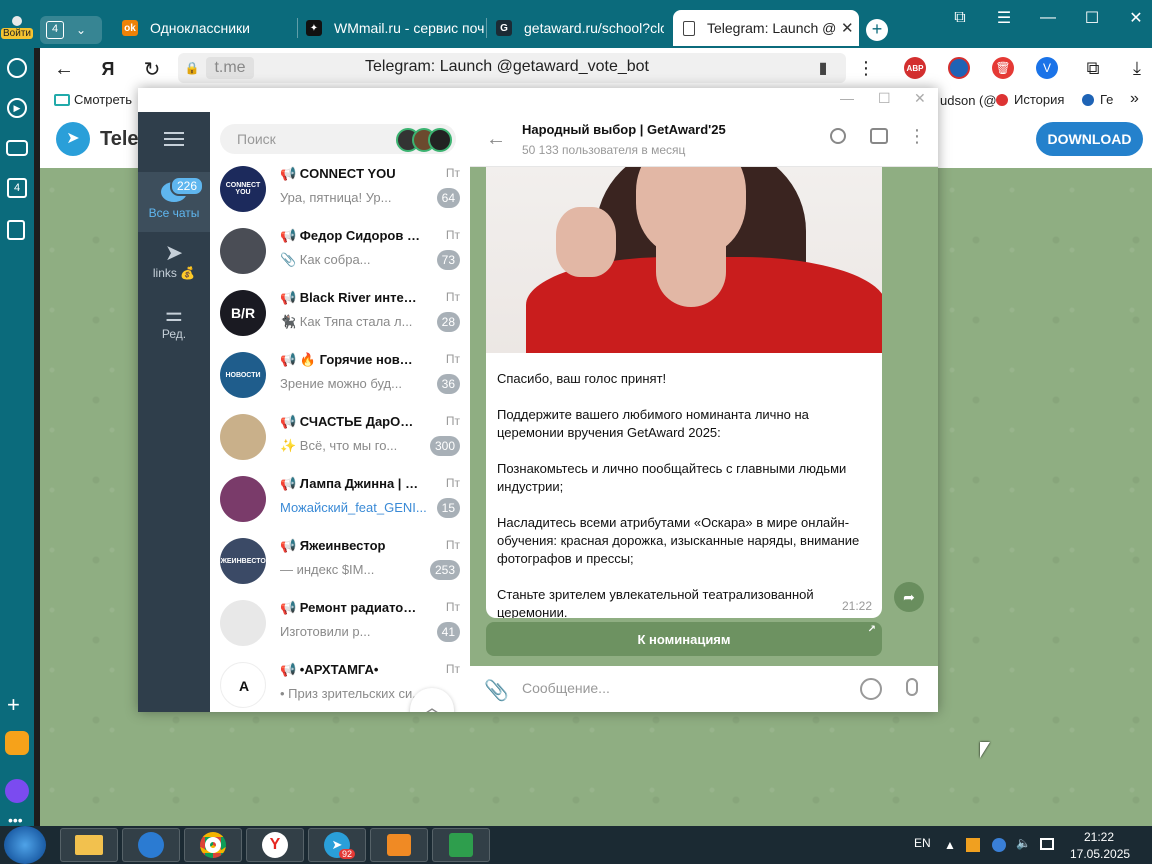 This screenshot has width=1152, height=864. Describe the element at coordinates (1089, 139) in the screenshot. I see `download-button: DOWNLOAD` at that location.